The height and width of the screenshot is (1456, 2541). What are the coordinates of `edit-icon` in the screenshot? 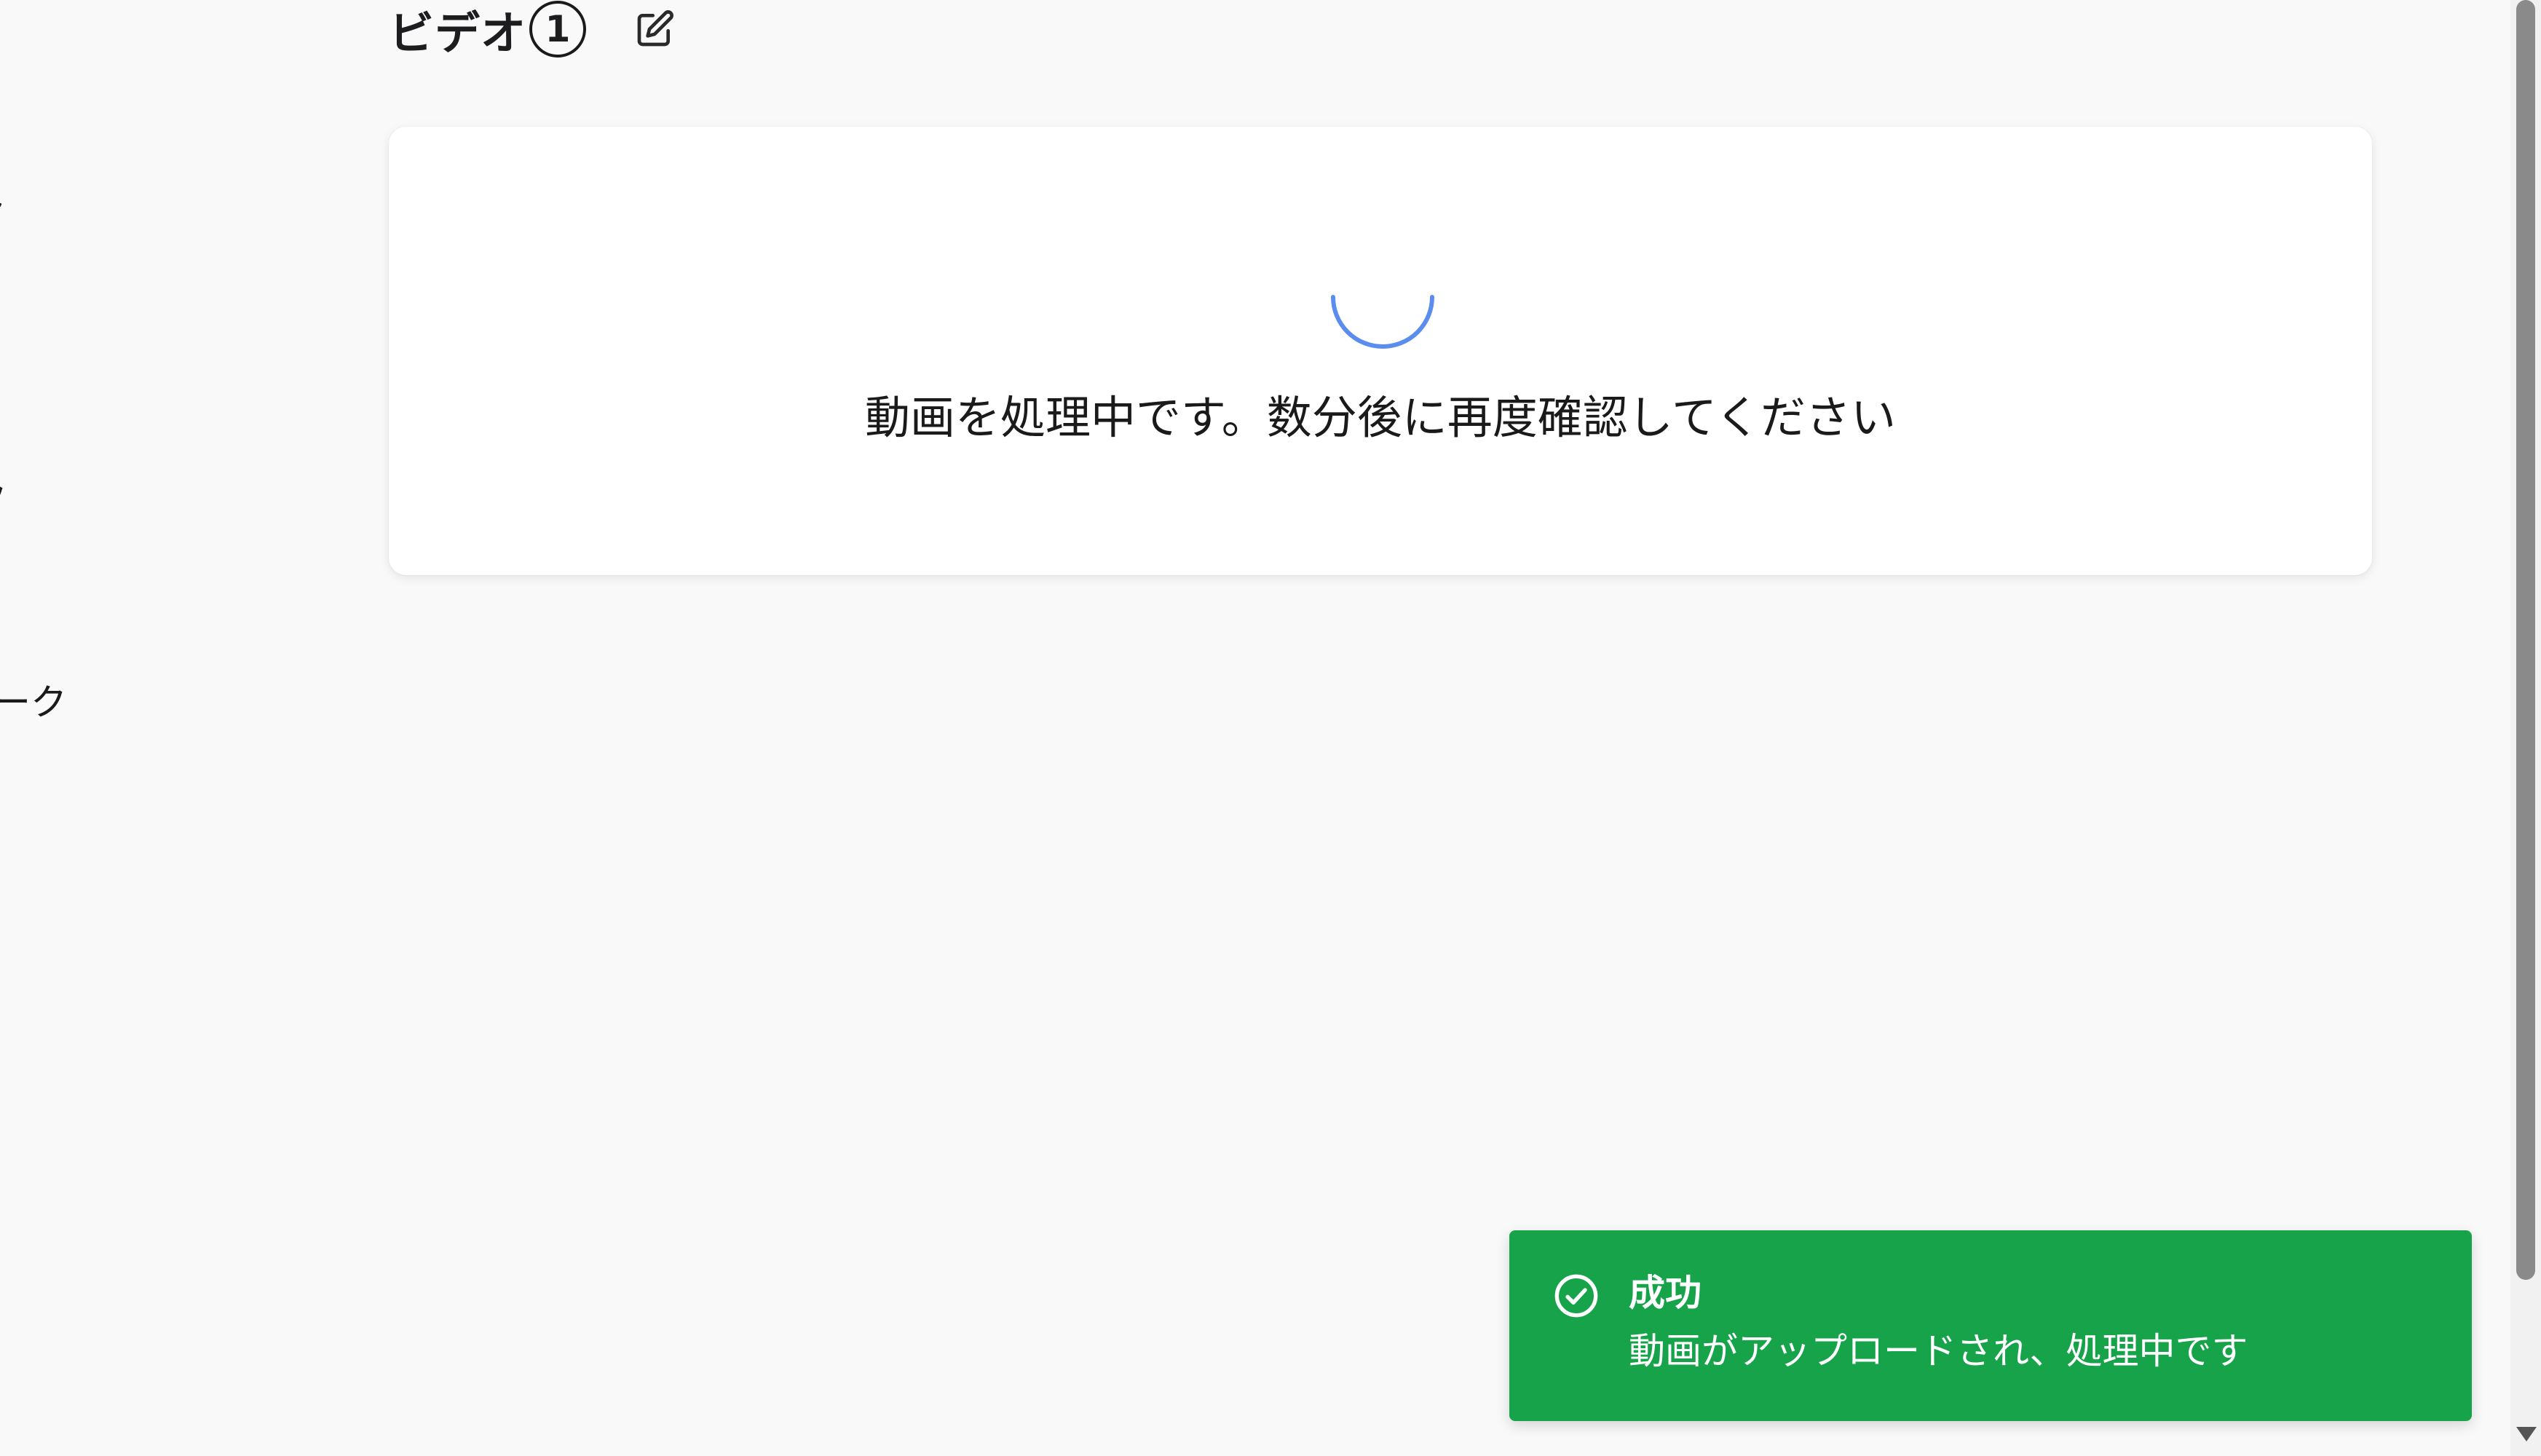 It's located at (655, 28).